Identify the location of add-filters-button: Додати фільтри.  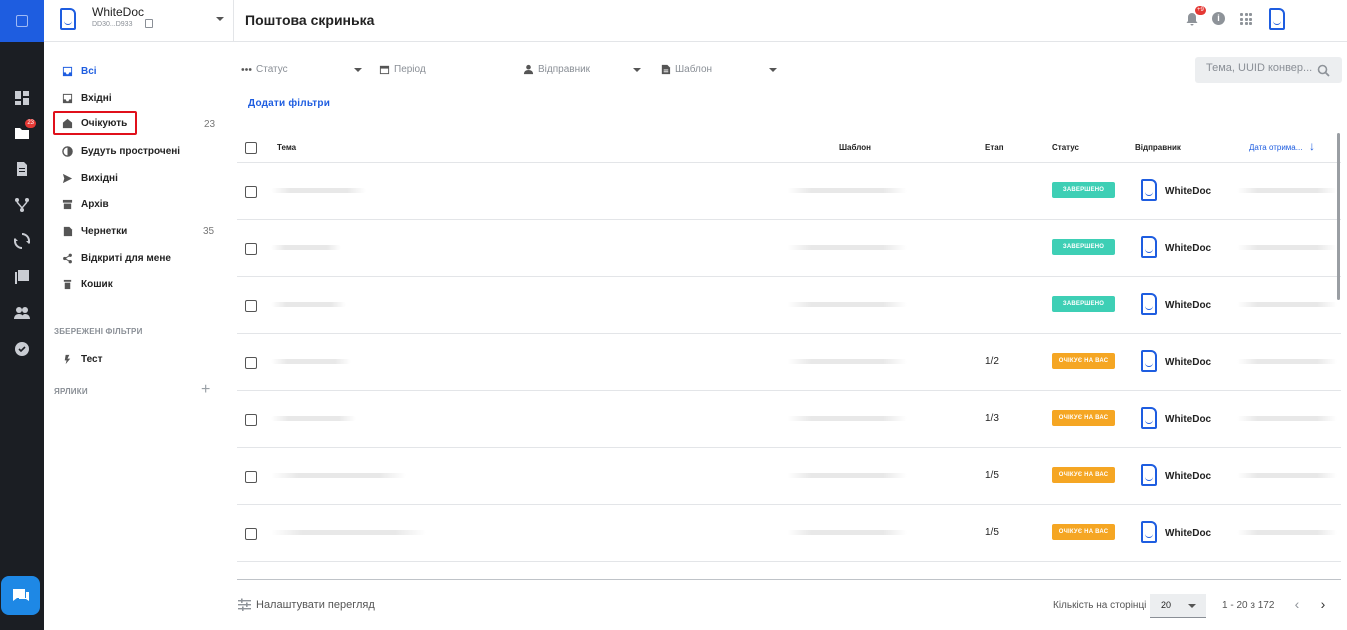
(289, 103).